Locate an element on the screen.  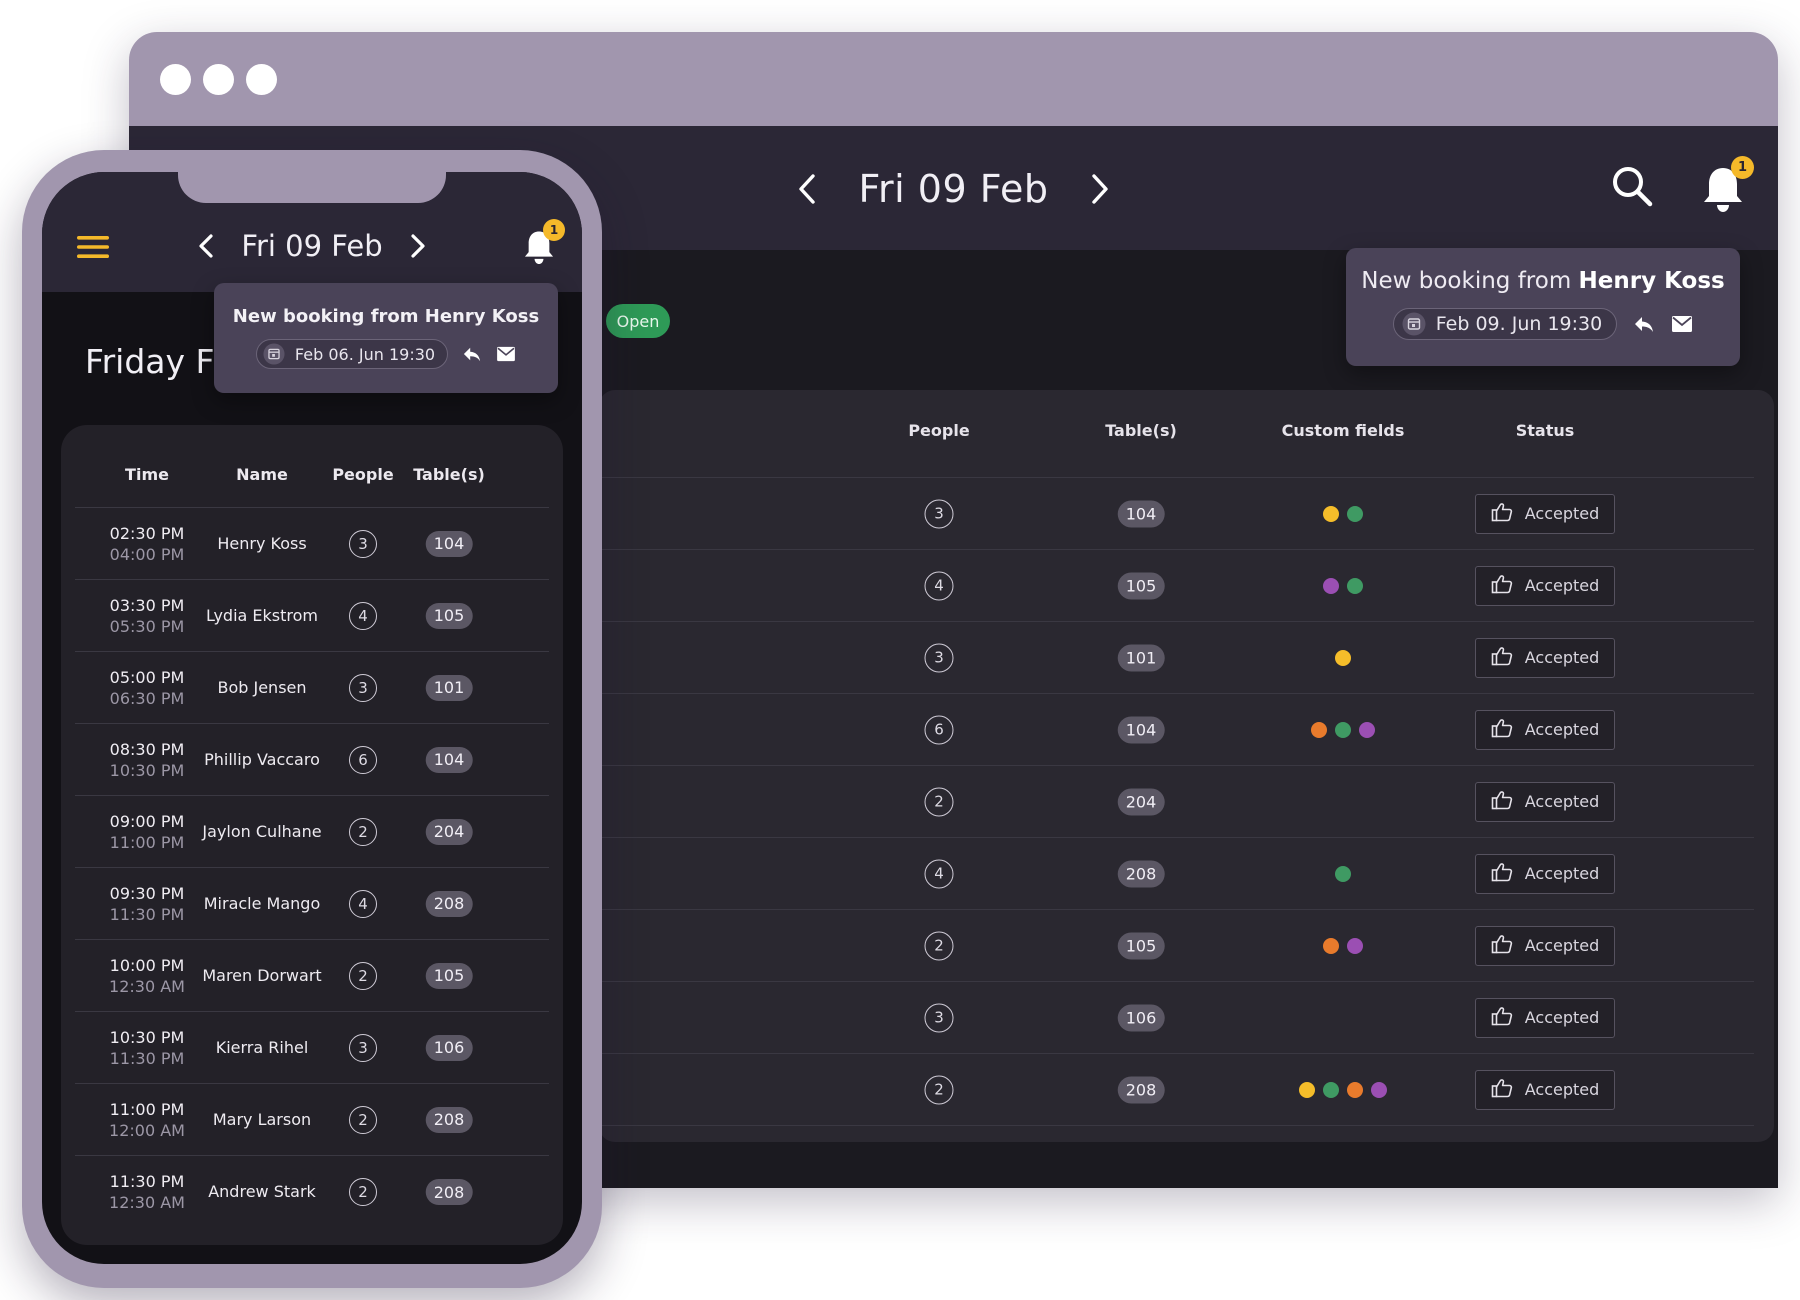
guest-name-cell: Kierra Rihel is located at coordinates (262, 1048).